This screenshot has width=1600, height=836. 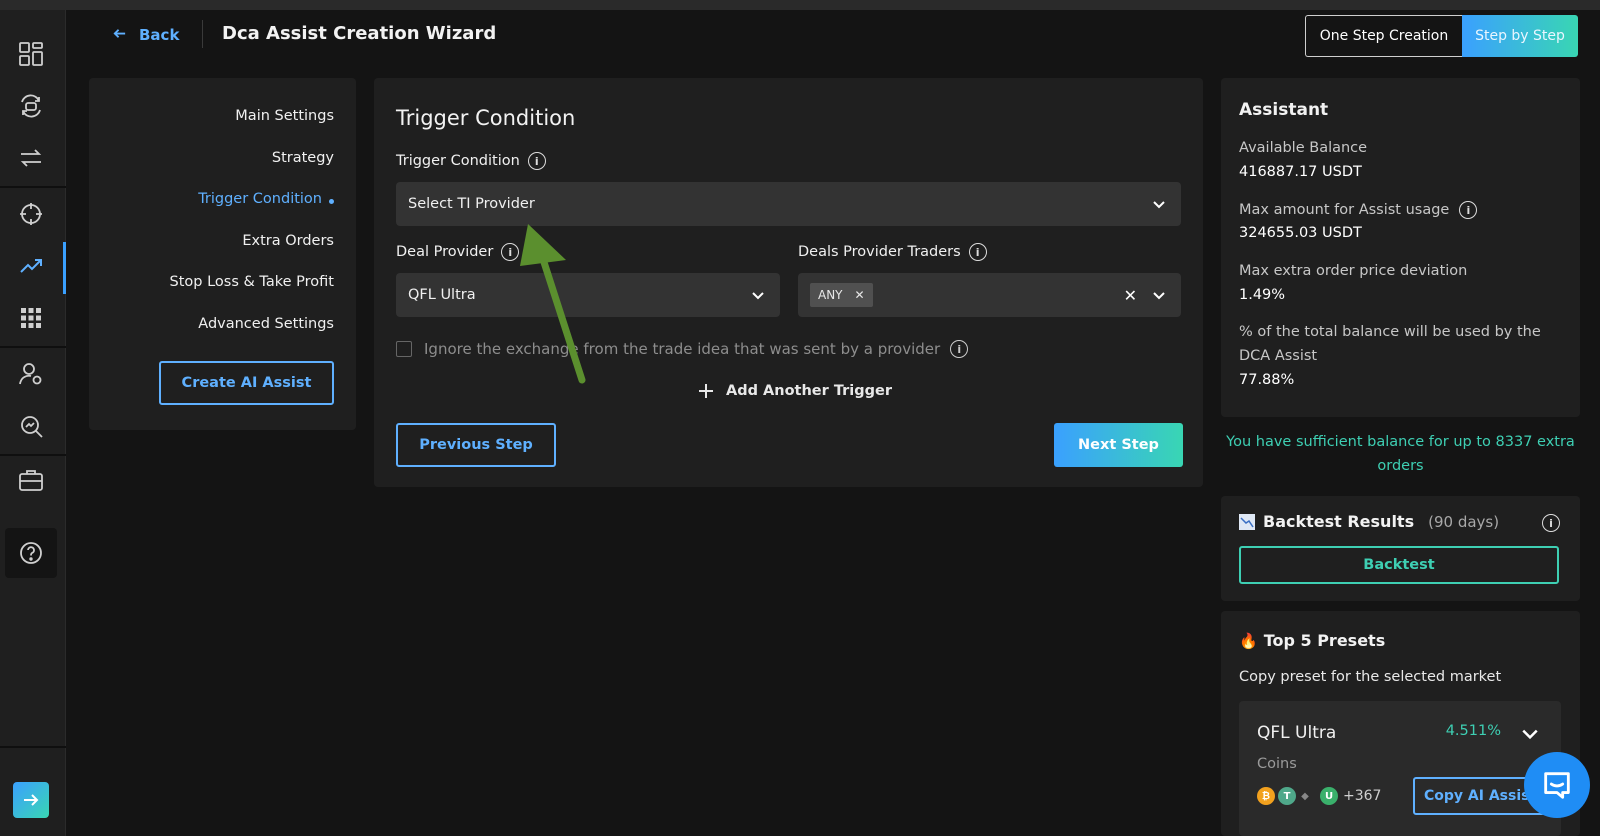 I want to click on backtest-button: Backtest, so click(x=1399, y=565).